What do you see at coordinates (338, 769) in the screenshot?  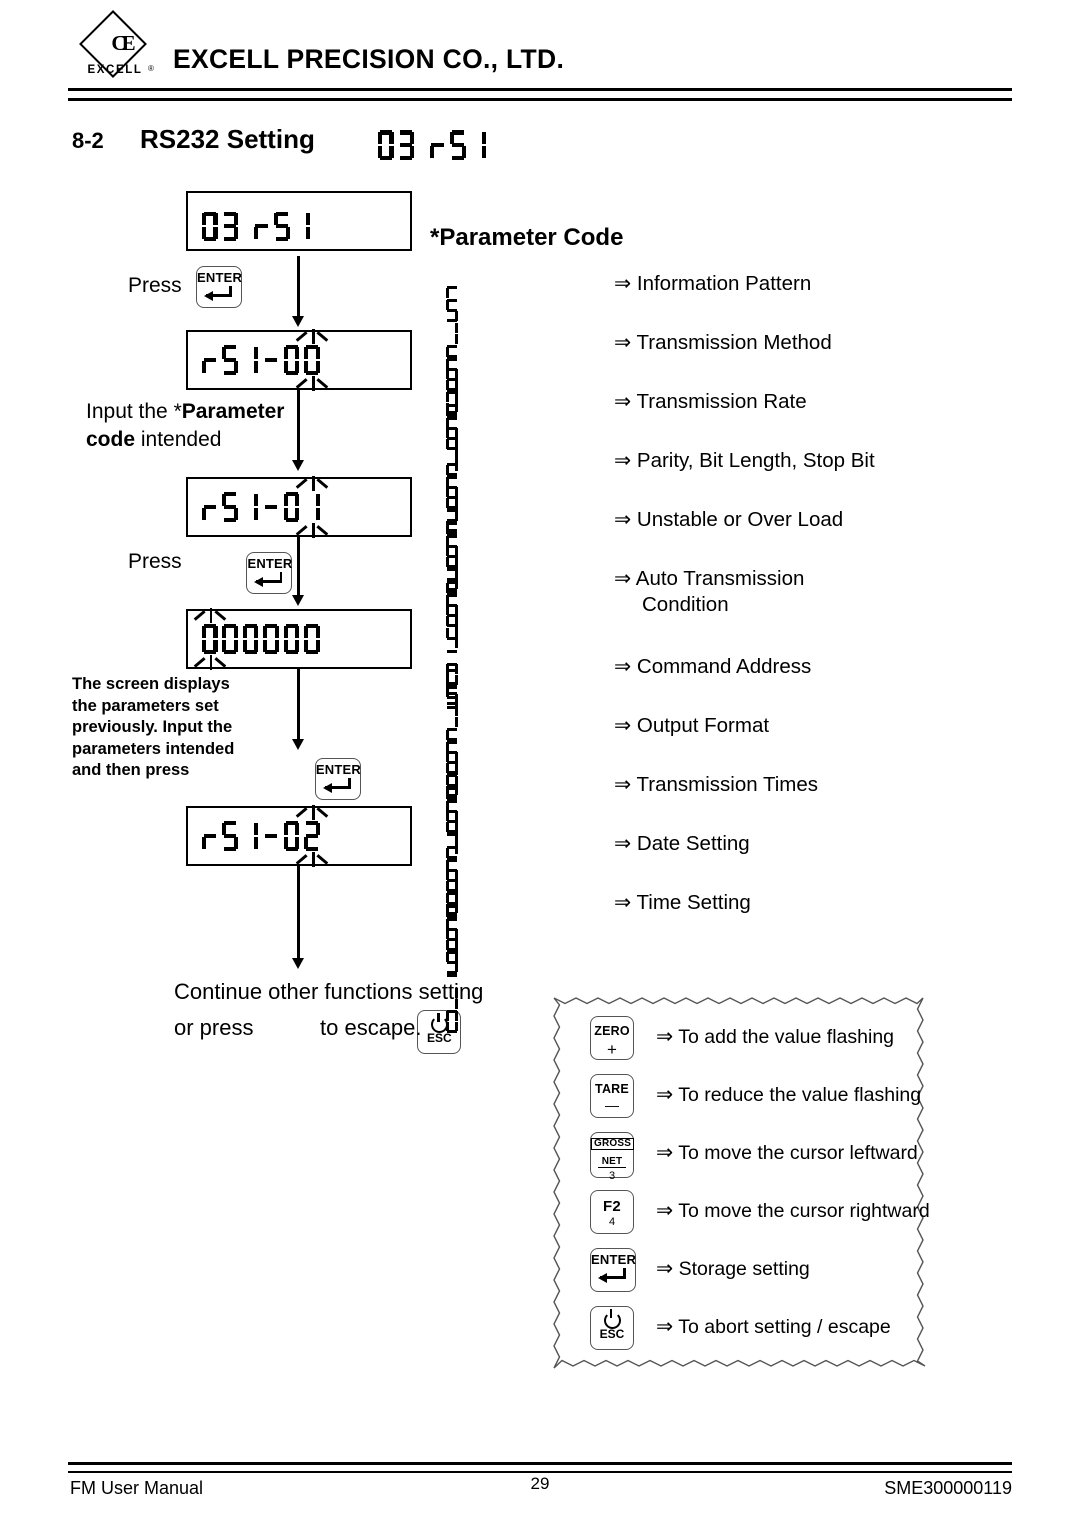 I see `enter-key-3-label: ENTER` at bounding box center [338, 769].